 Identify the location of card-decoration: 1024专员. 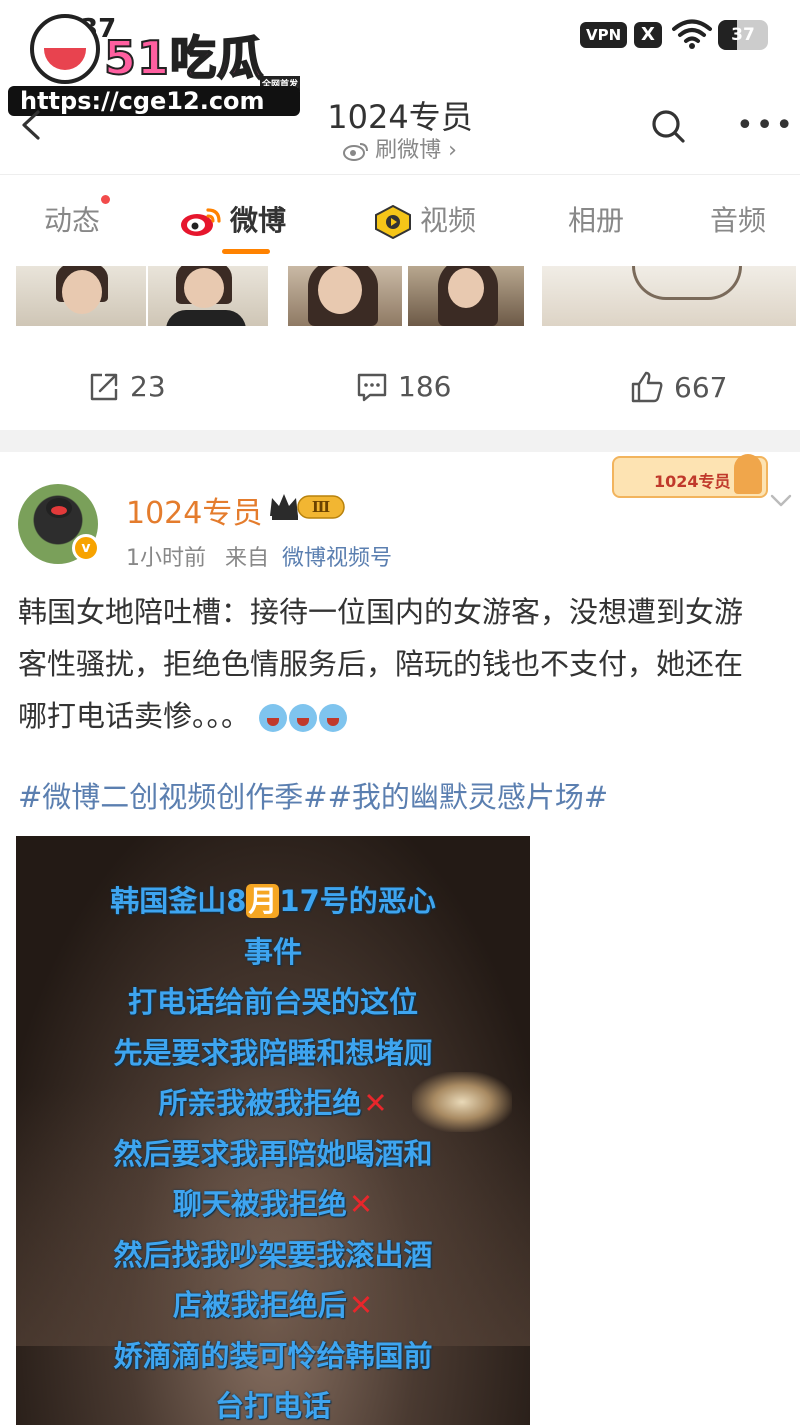
(690, 476).